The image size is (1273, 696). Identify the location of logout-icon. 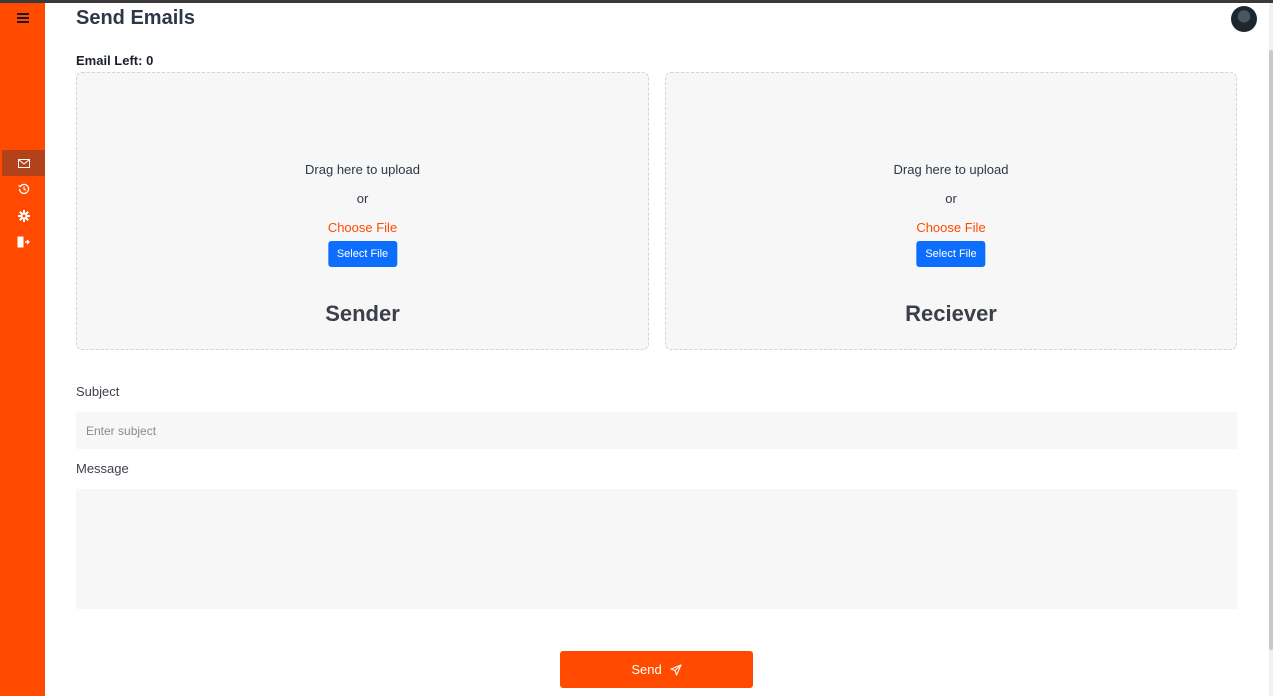
(23, 242).